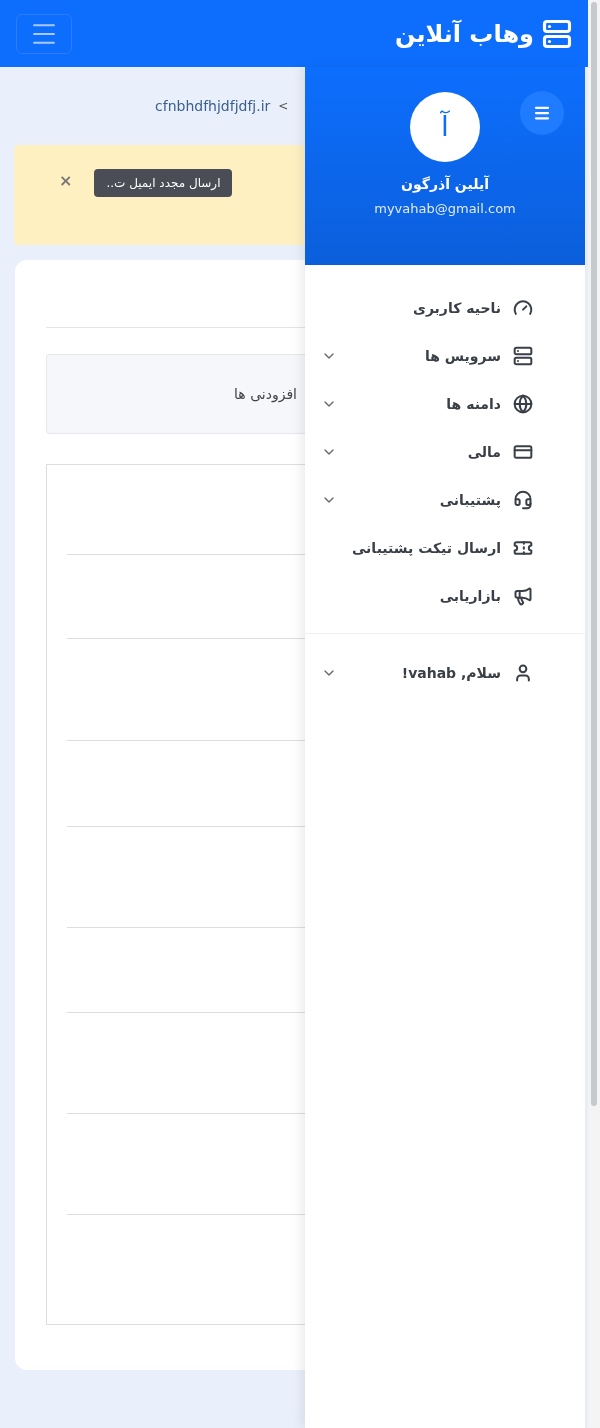 The image size is (600, 1428). What do you see at coordinates (457, 308) in the screenshot?
I see `sidebar-item-label: ناحیه کاربری` at bounding box center [457, 308].